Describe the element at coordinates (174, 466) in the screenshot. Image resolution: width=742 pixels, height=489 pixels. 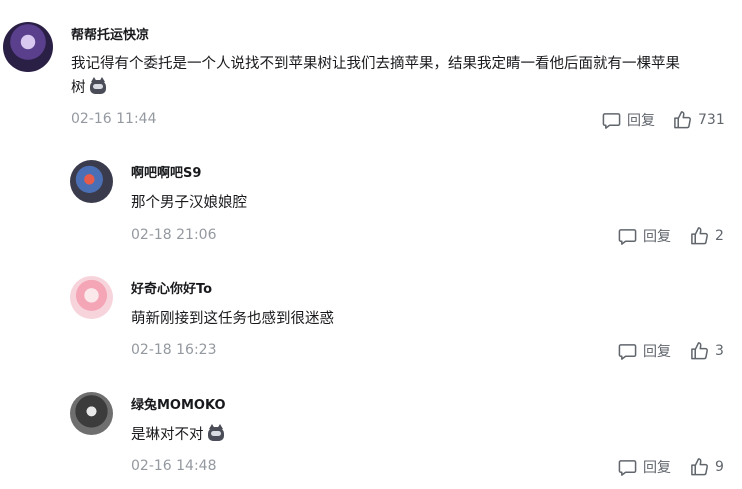
I see `timestamp: 02-16 14:48` at that location.